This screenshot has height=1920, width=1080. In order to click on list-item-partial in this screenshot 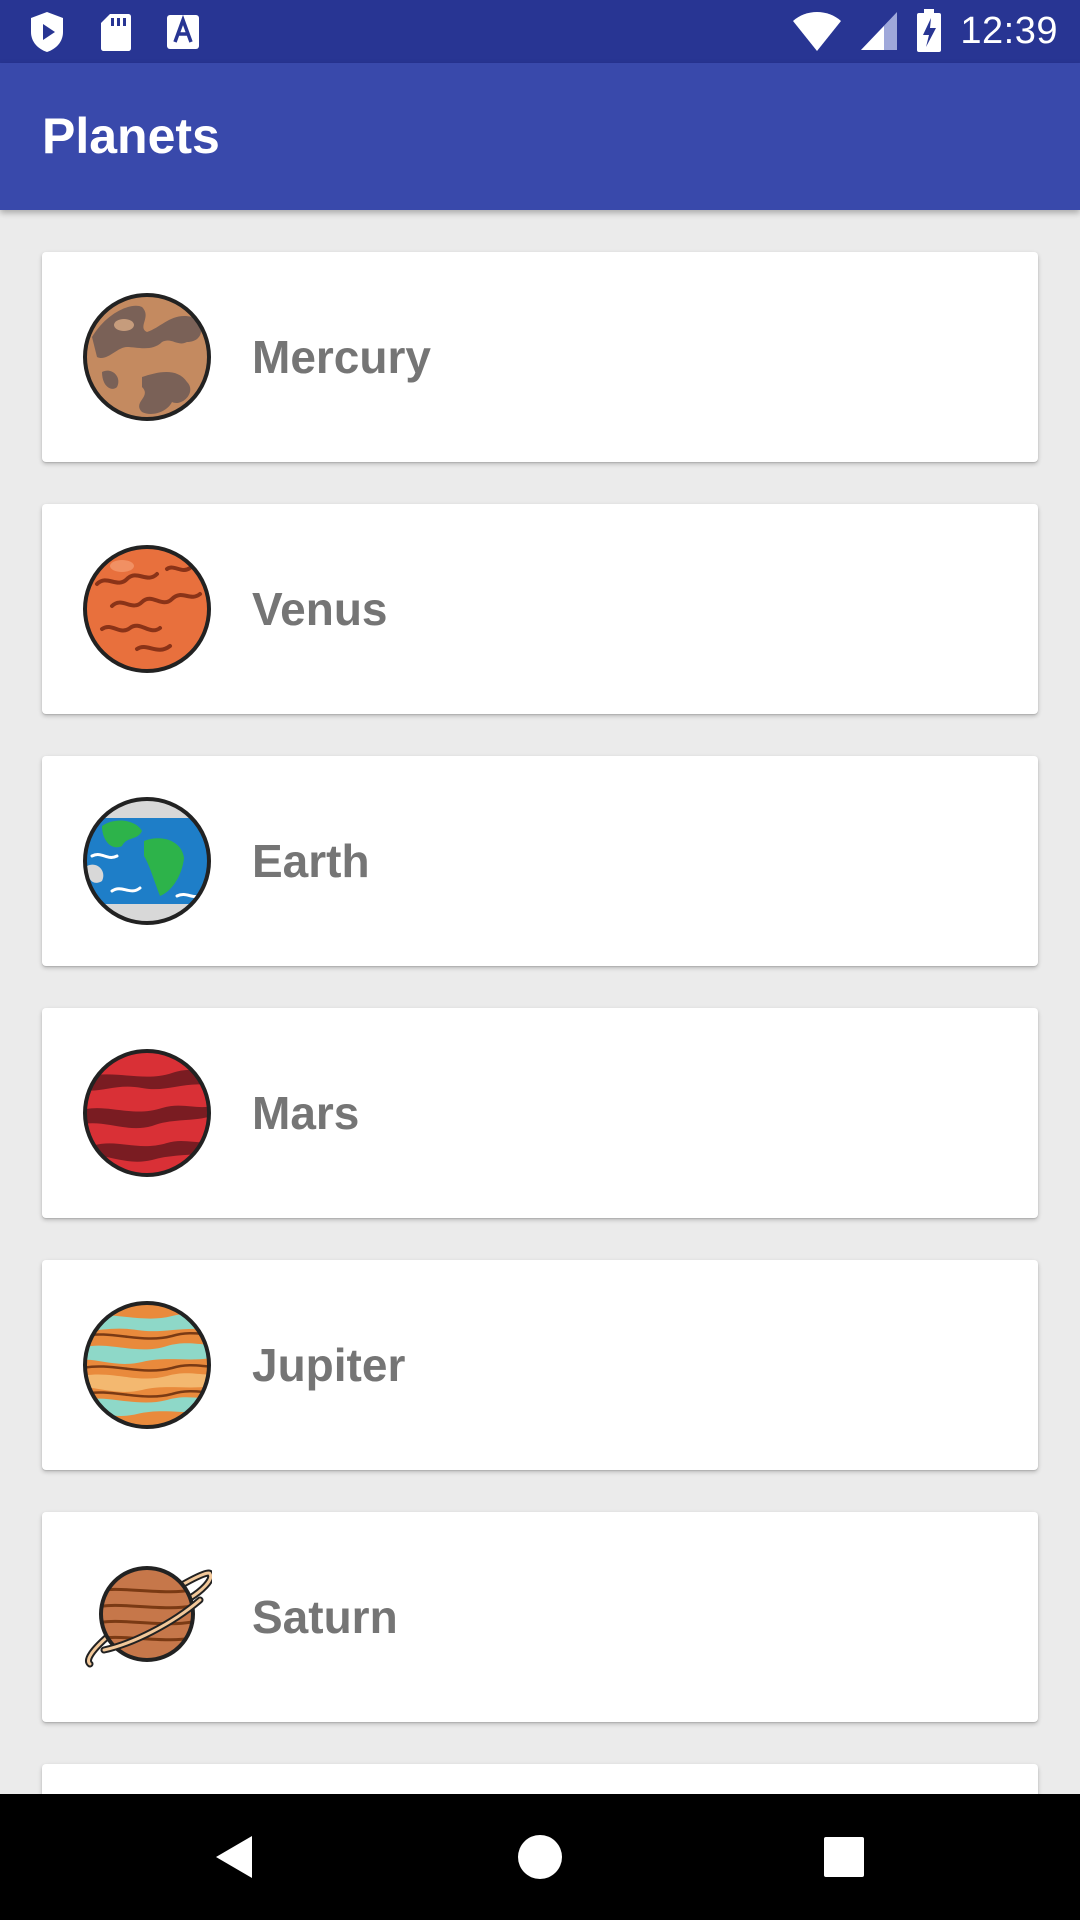, I will do `click(540, 1779)`.